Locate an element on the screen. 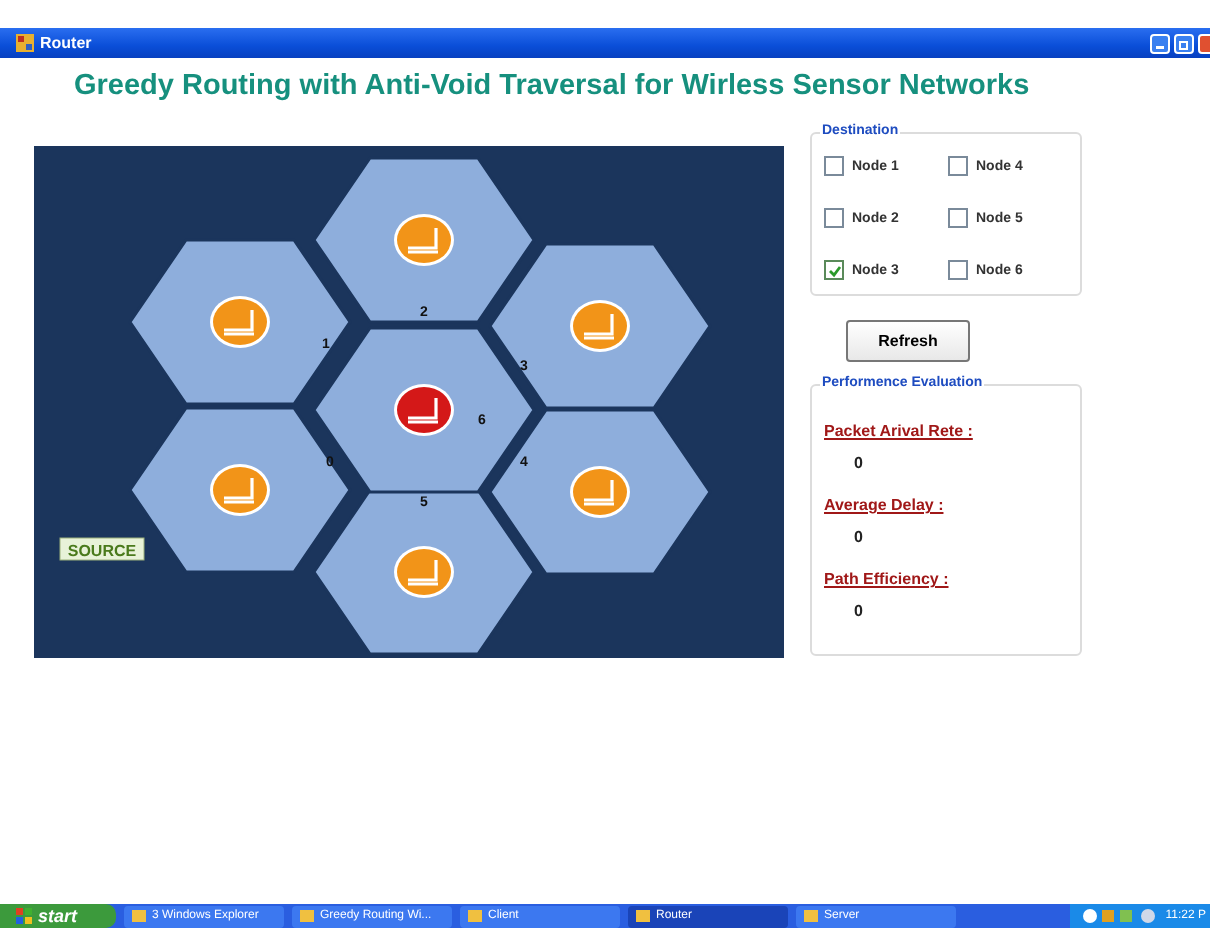 This screenshot has height=928, width=1210. metric-label: Path Efficiency : is located at coordinates (887, 580).